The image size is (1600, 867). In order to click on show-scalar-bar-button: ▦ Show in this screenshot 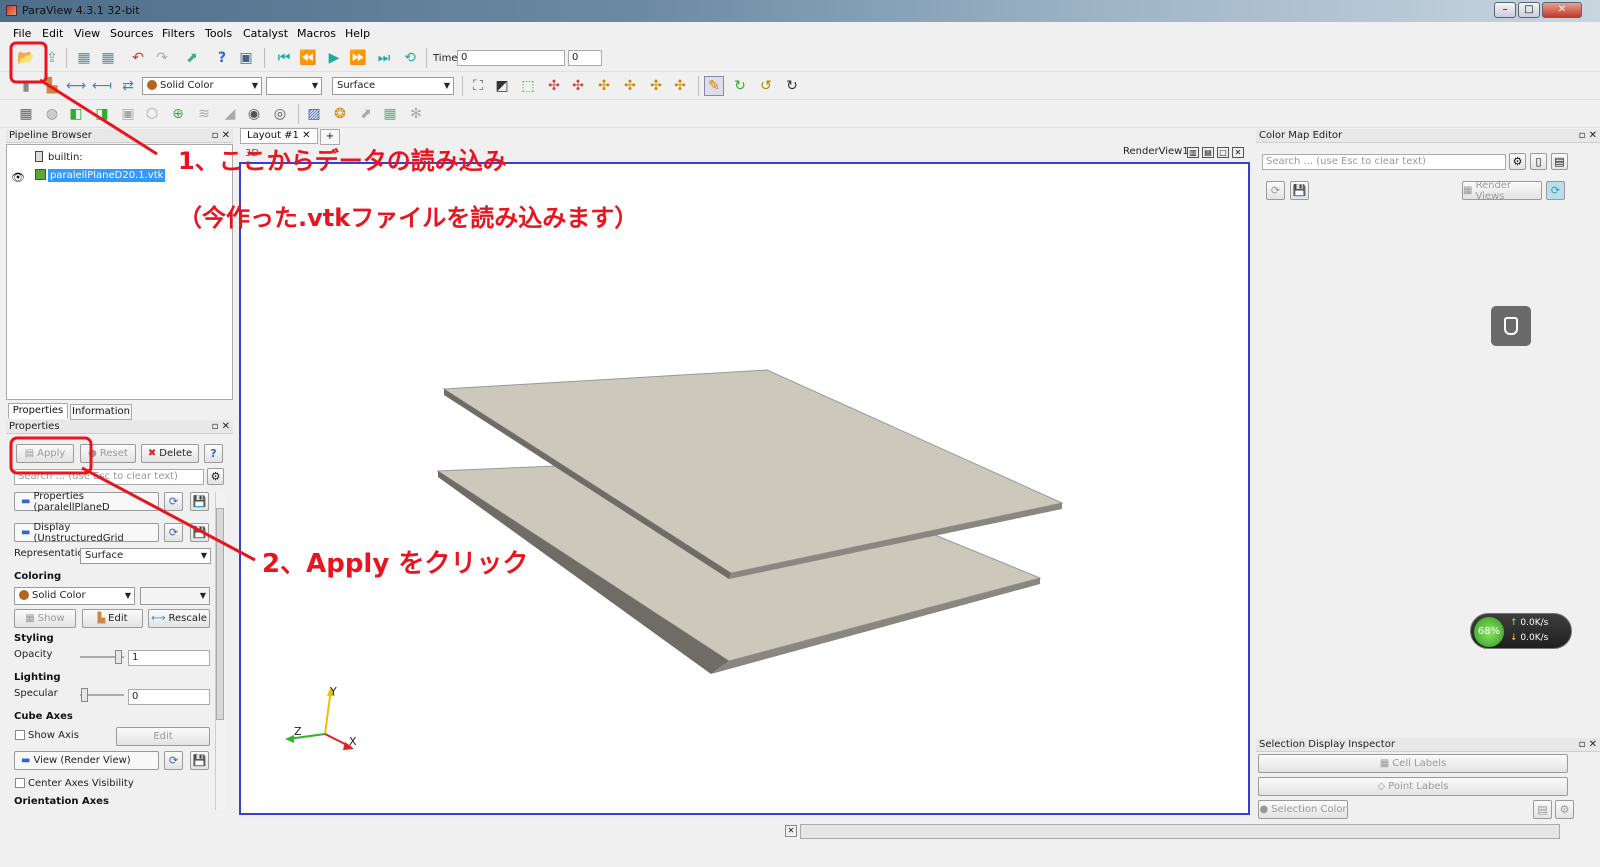, I will do `click(45, 618)`.